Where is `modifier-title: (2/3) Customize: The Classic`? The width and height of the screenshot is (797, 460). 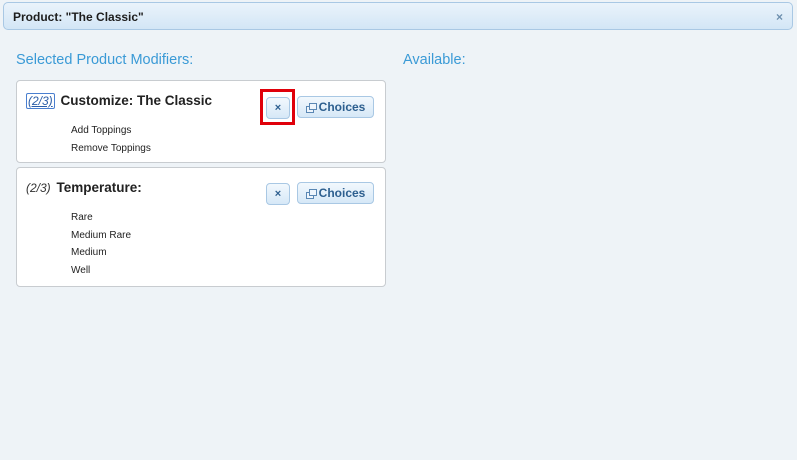 modifier-title: (2/3) Customize: The Classic is located at coordinates (119, 101).